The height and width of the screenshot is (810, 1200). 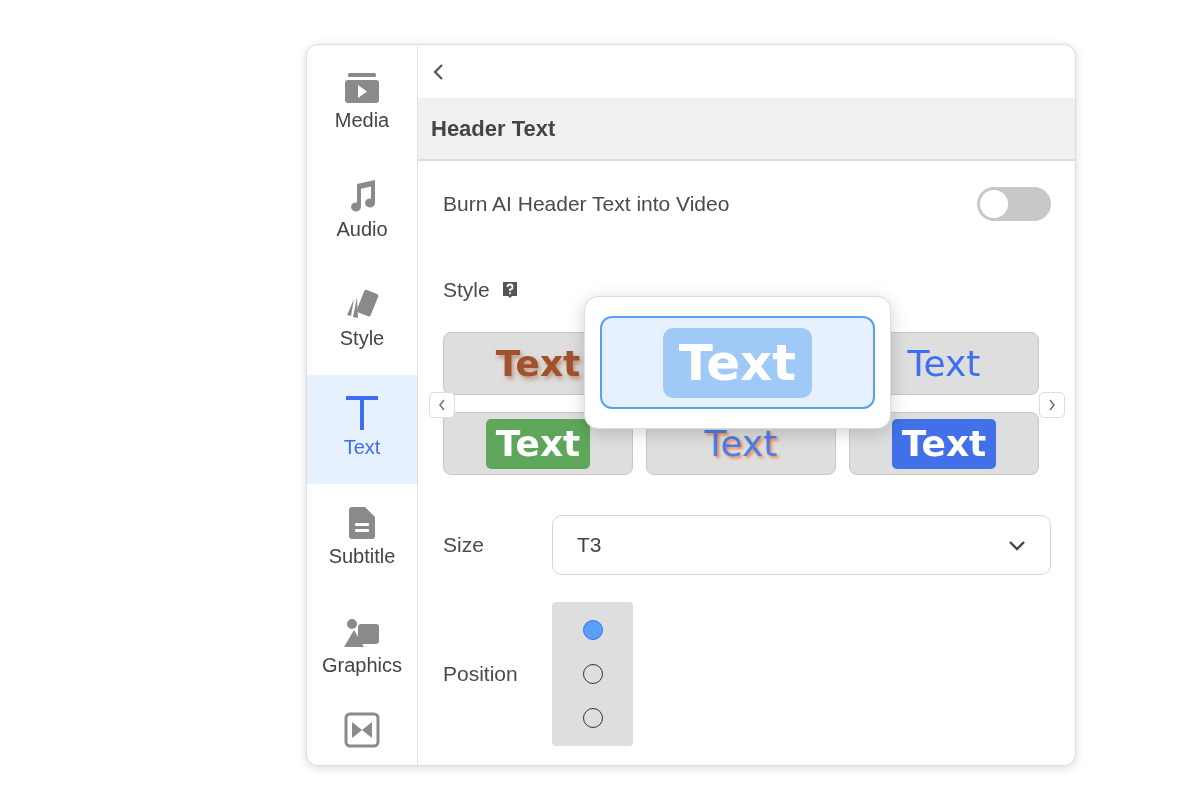 I want to click on sidebar-label: Audio, so click(x=362, y=229).